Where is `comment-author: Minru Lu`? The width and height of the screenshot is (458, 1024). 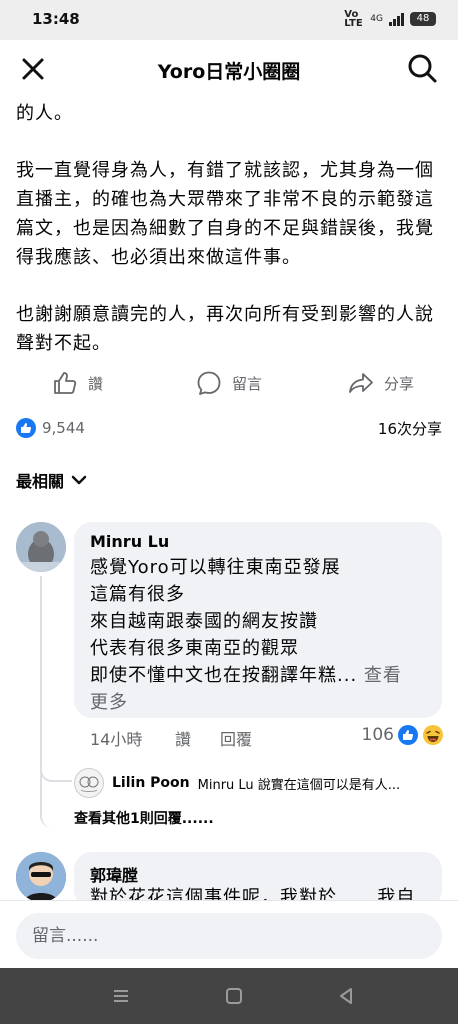 comment-author: Minru Lu is located at coordinates (129, 541).